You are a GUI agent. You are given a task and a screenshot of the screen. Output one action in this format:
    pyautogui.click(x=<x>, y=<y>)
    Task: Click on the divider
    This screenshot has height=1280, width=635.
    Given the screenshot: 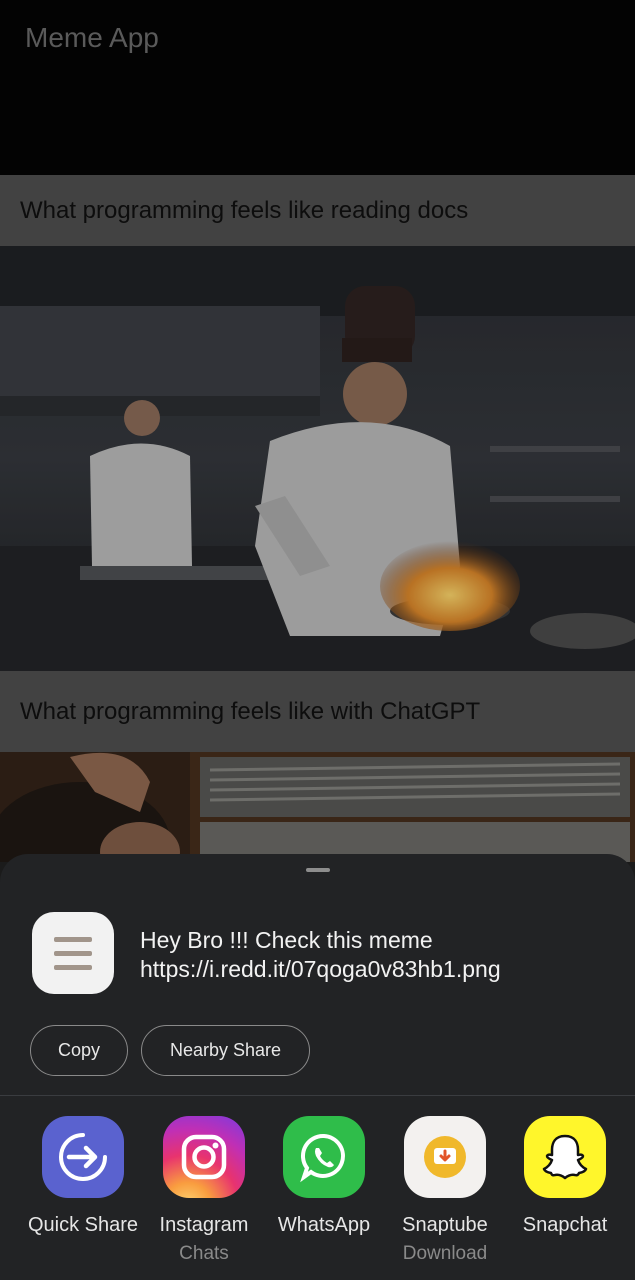 What is the action you would take?
    pyautogui.click(x=317, y=1095)
    